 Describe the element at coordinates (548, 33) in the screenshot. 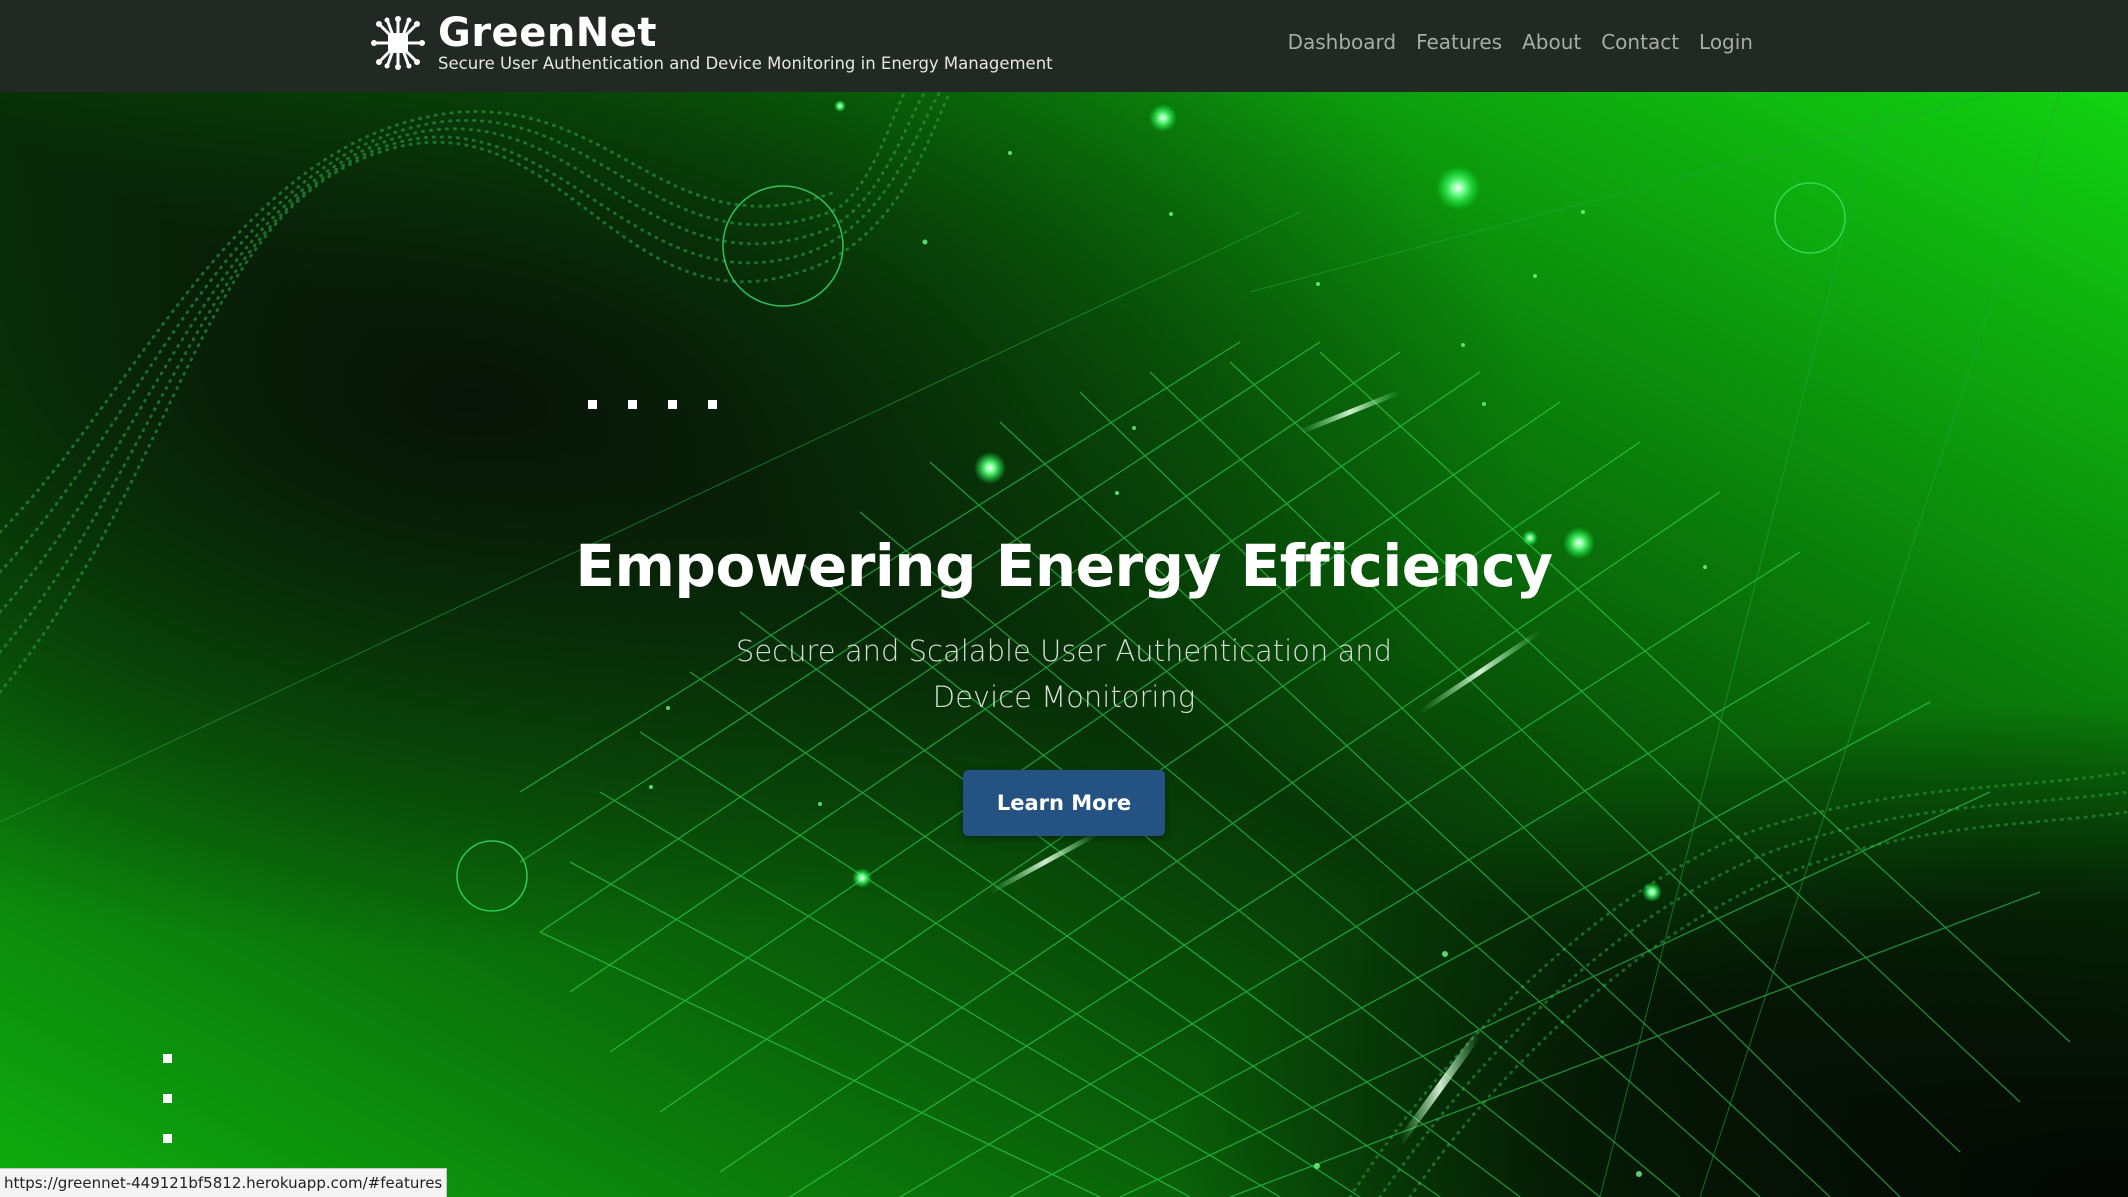

I see `brand-title: GreenNet` at that location.